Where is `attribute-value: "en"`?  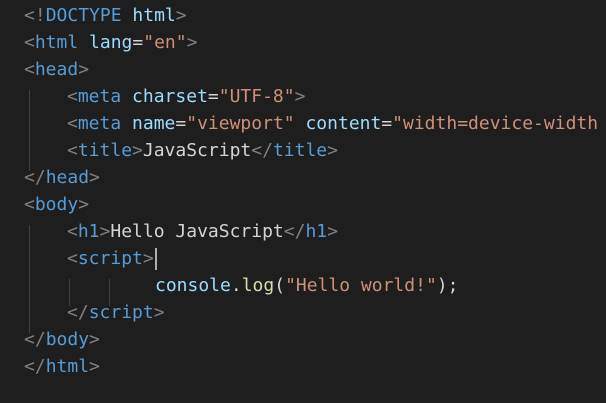 attribute-value: "en" is located at coordinates (165, 42).